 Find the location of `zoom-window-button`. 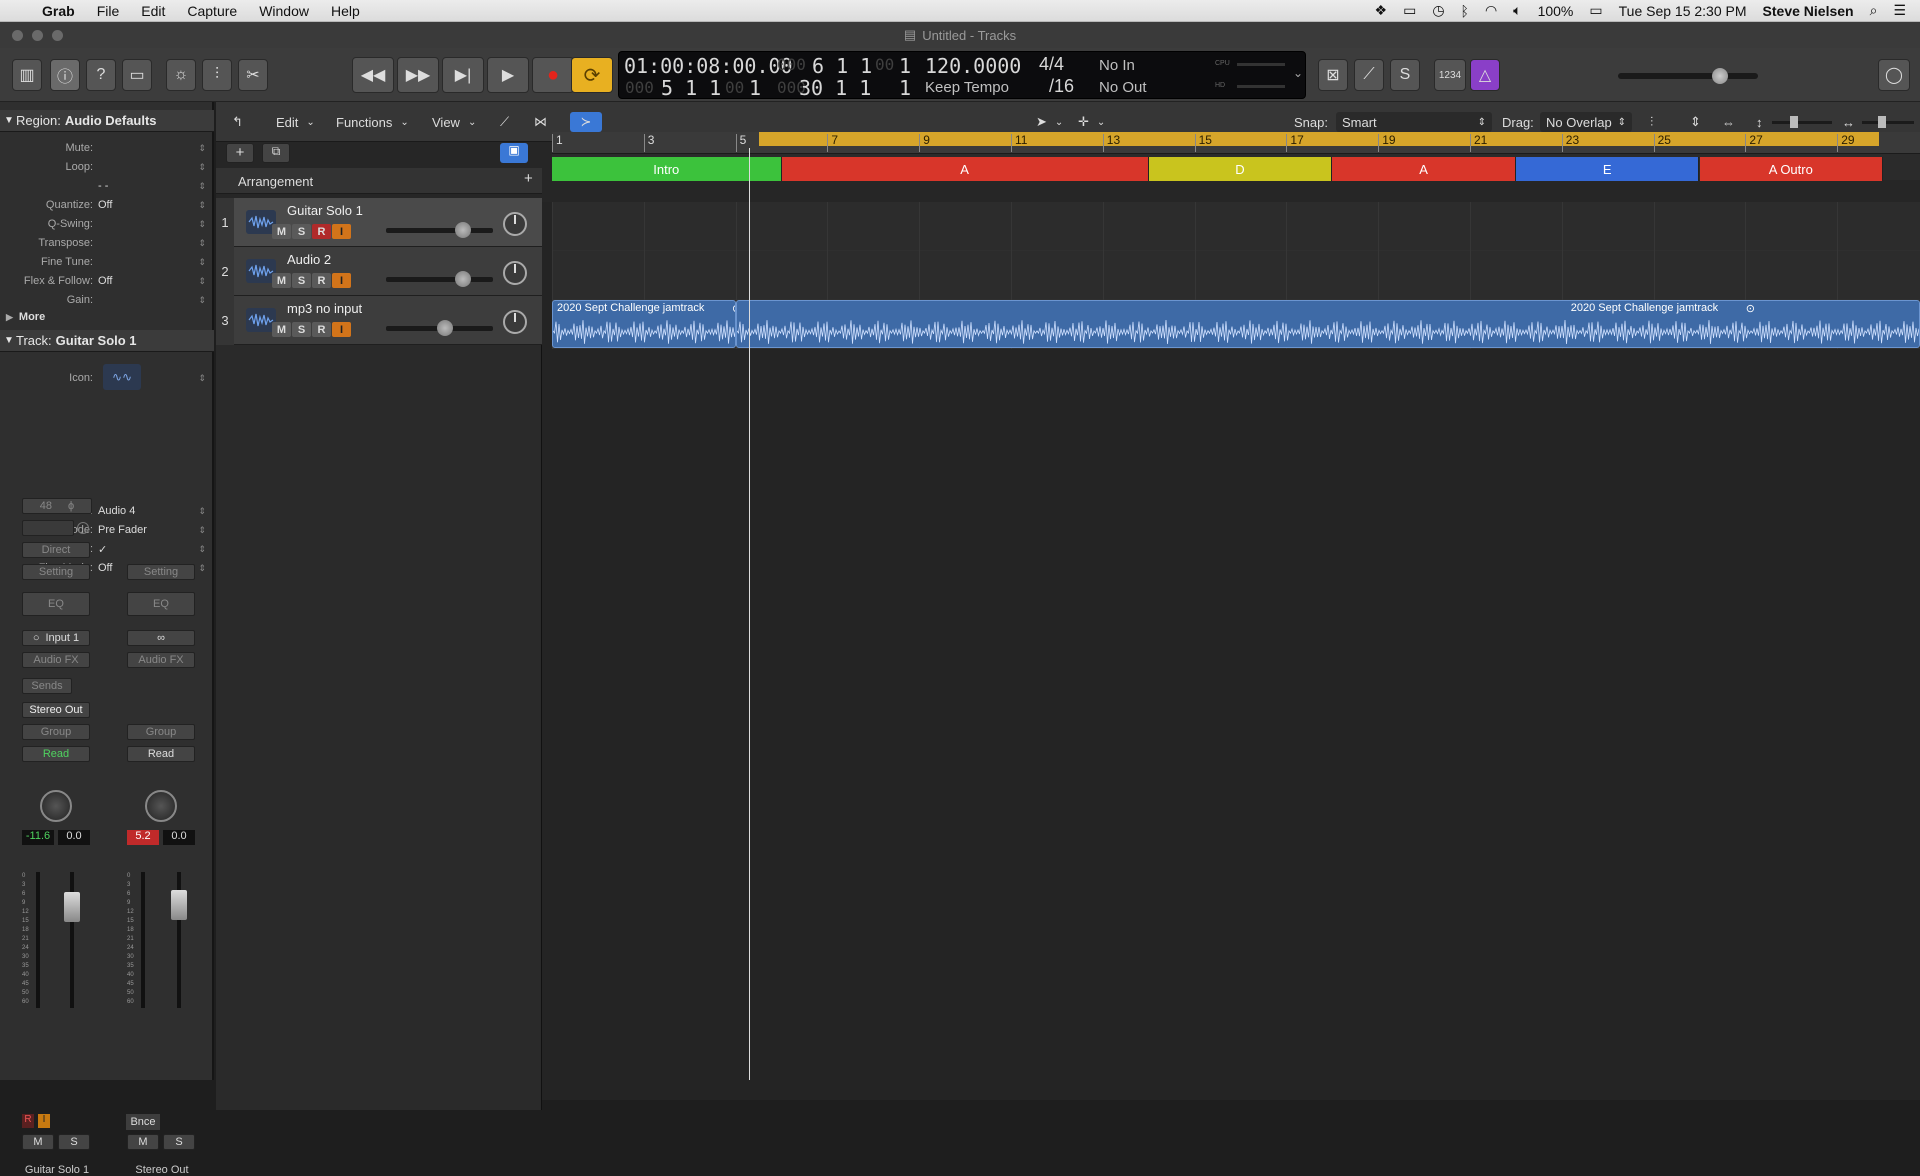

zoom-window-button is located at coordinates (57, 35).